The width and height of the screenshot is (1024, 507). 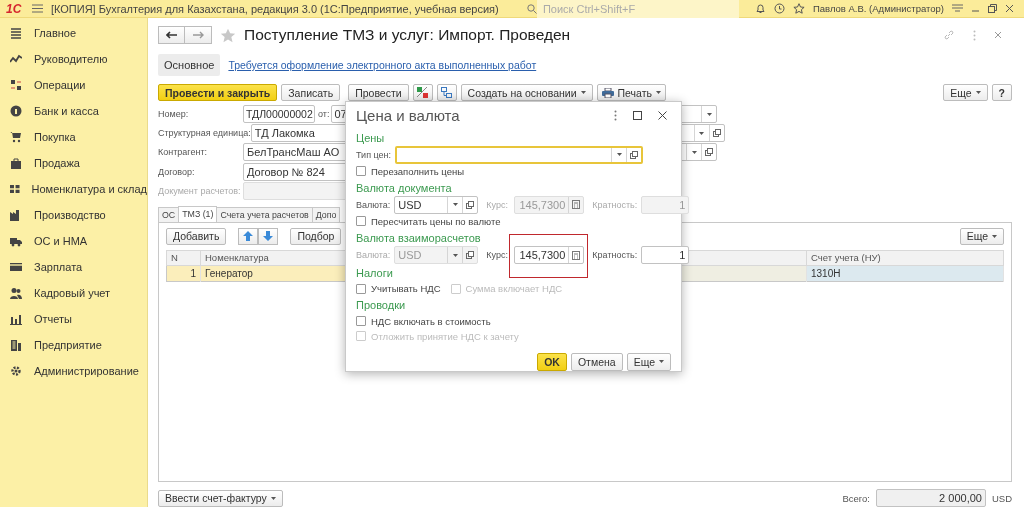 I want to click on tab: ТМЗ (1), so click(x=198, y=213).